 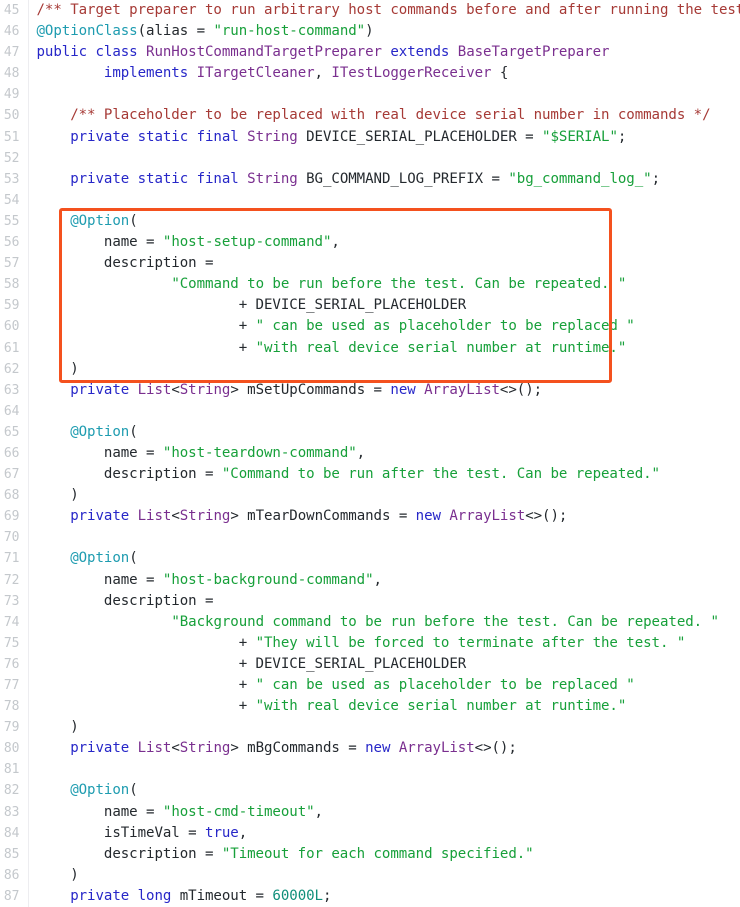 I want to click on code-line: 49, so click(x=370, y=94).